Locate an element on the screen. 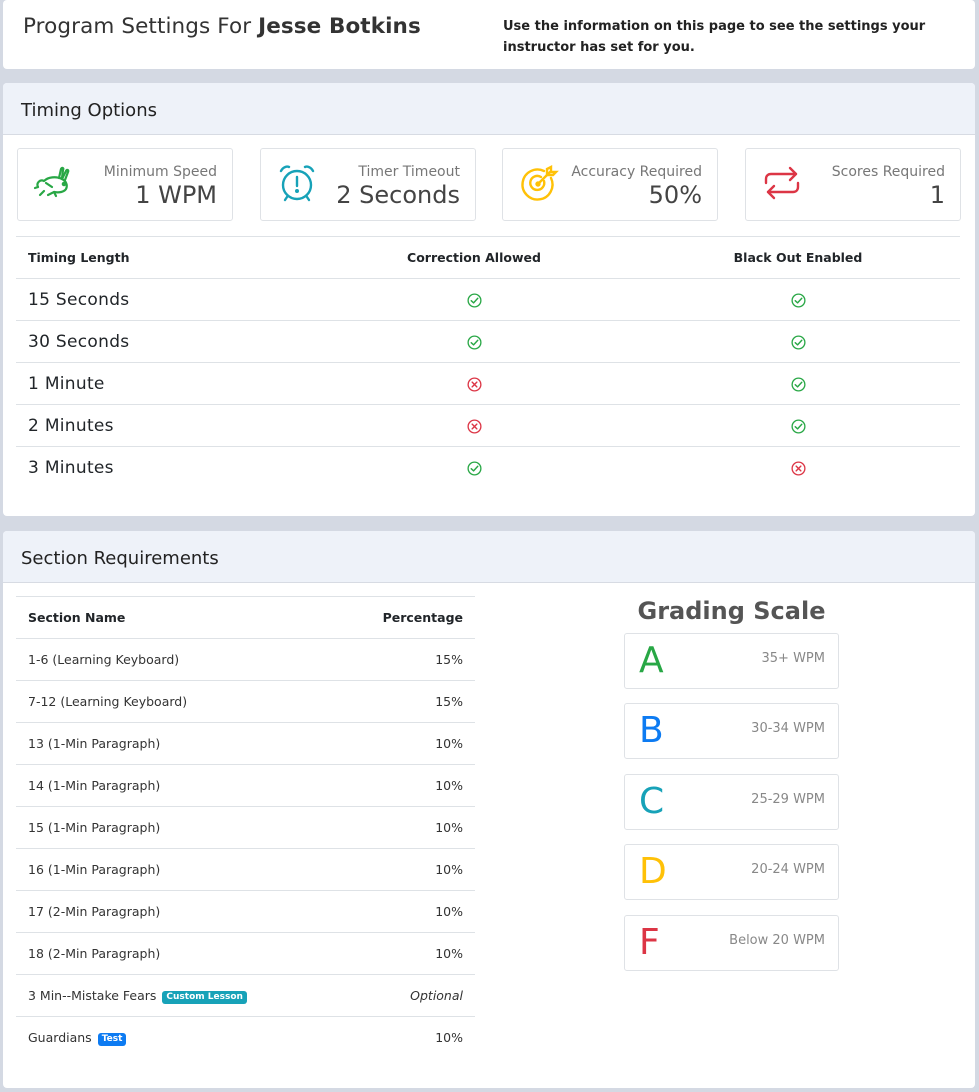  section-name-cell: 16 (1-Min Paragraph) is located at coordinates (176, 869).